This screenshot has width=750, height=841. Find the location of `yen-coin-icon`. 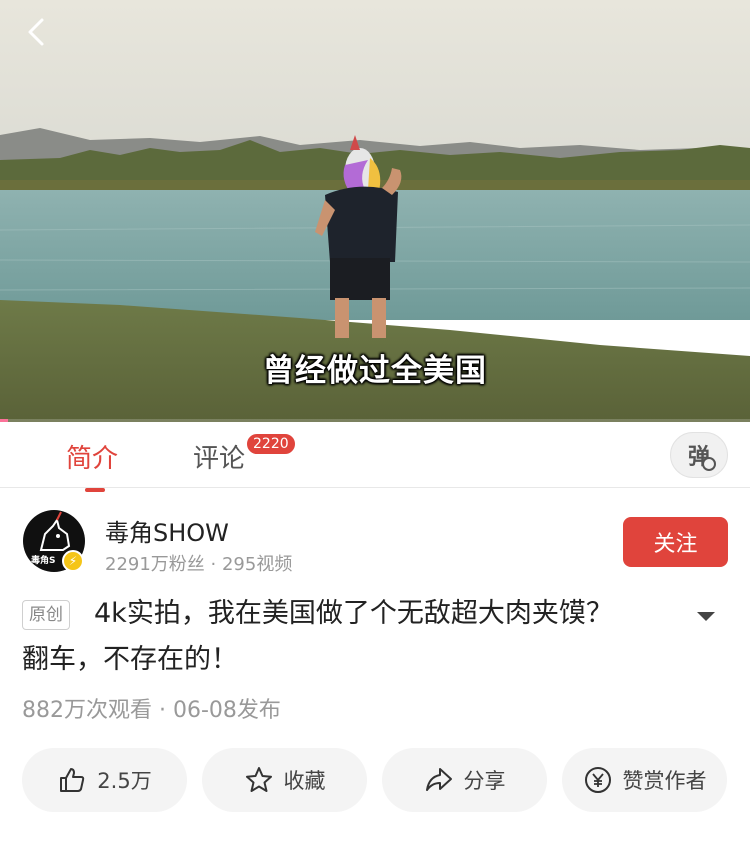

yen-coin-icon is located at coordinates (597, 780).